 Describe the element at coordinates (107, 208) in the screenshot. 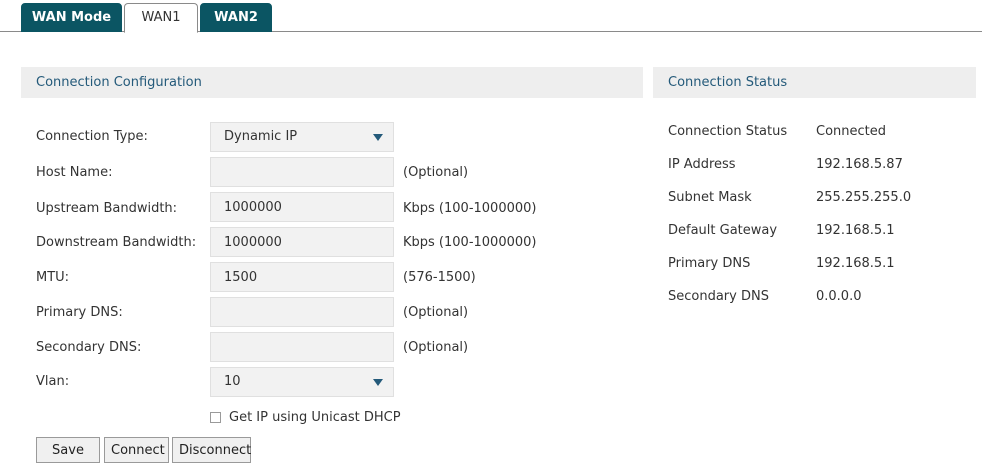

I see `upstream-bandwidth-label: Upstream Bandwidth:` at that location.